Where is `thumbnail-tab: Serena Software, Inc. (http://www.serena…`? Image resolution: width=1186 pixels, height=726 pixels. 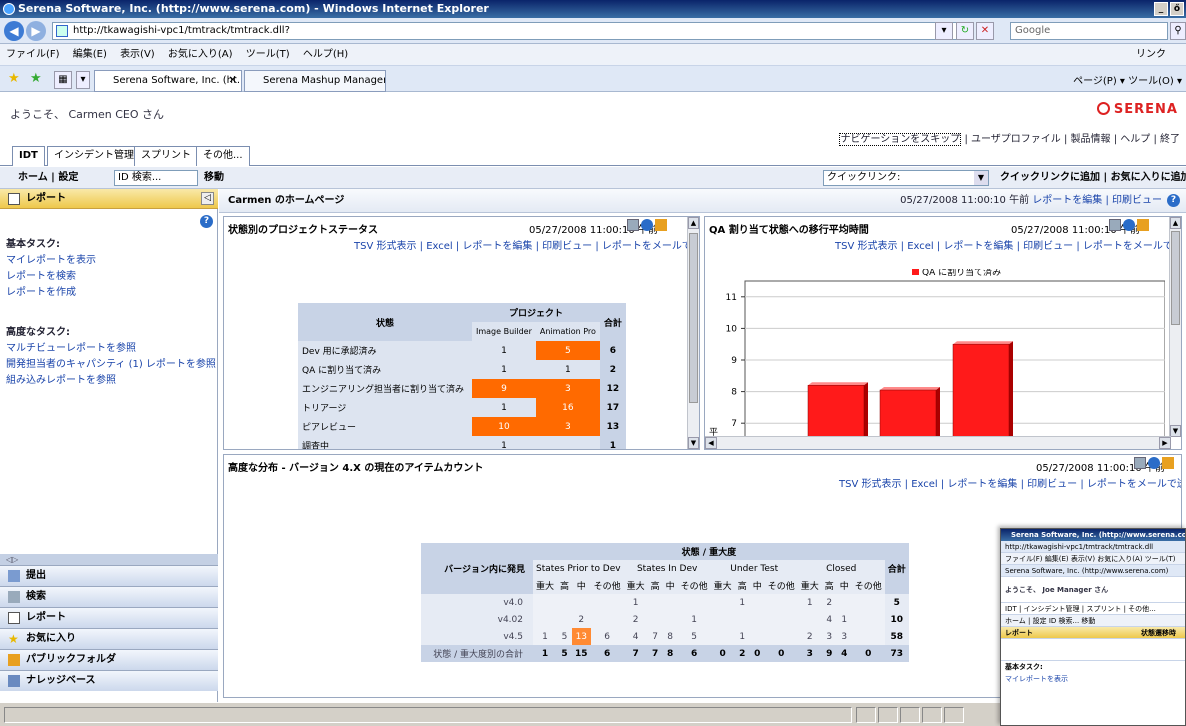 thumbnail-tab: Serena Software, Inc. (http://www.serena… is located at coordinates (1093, 571).